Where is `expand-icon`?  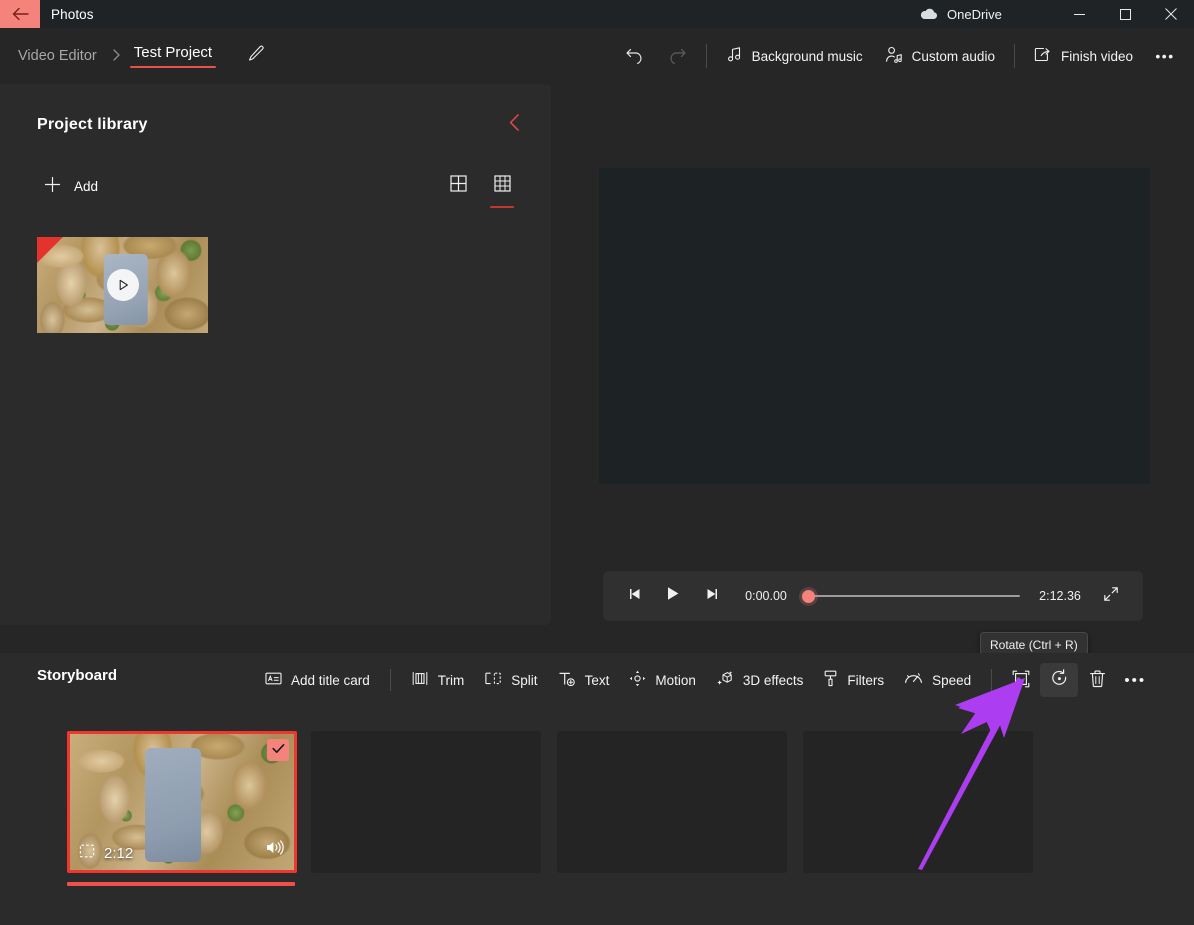 expand-icon is located at coordinates (1111, 596).